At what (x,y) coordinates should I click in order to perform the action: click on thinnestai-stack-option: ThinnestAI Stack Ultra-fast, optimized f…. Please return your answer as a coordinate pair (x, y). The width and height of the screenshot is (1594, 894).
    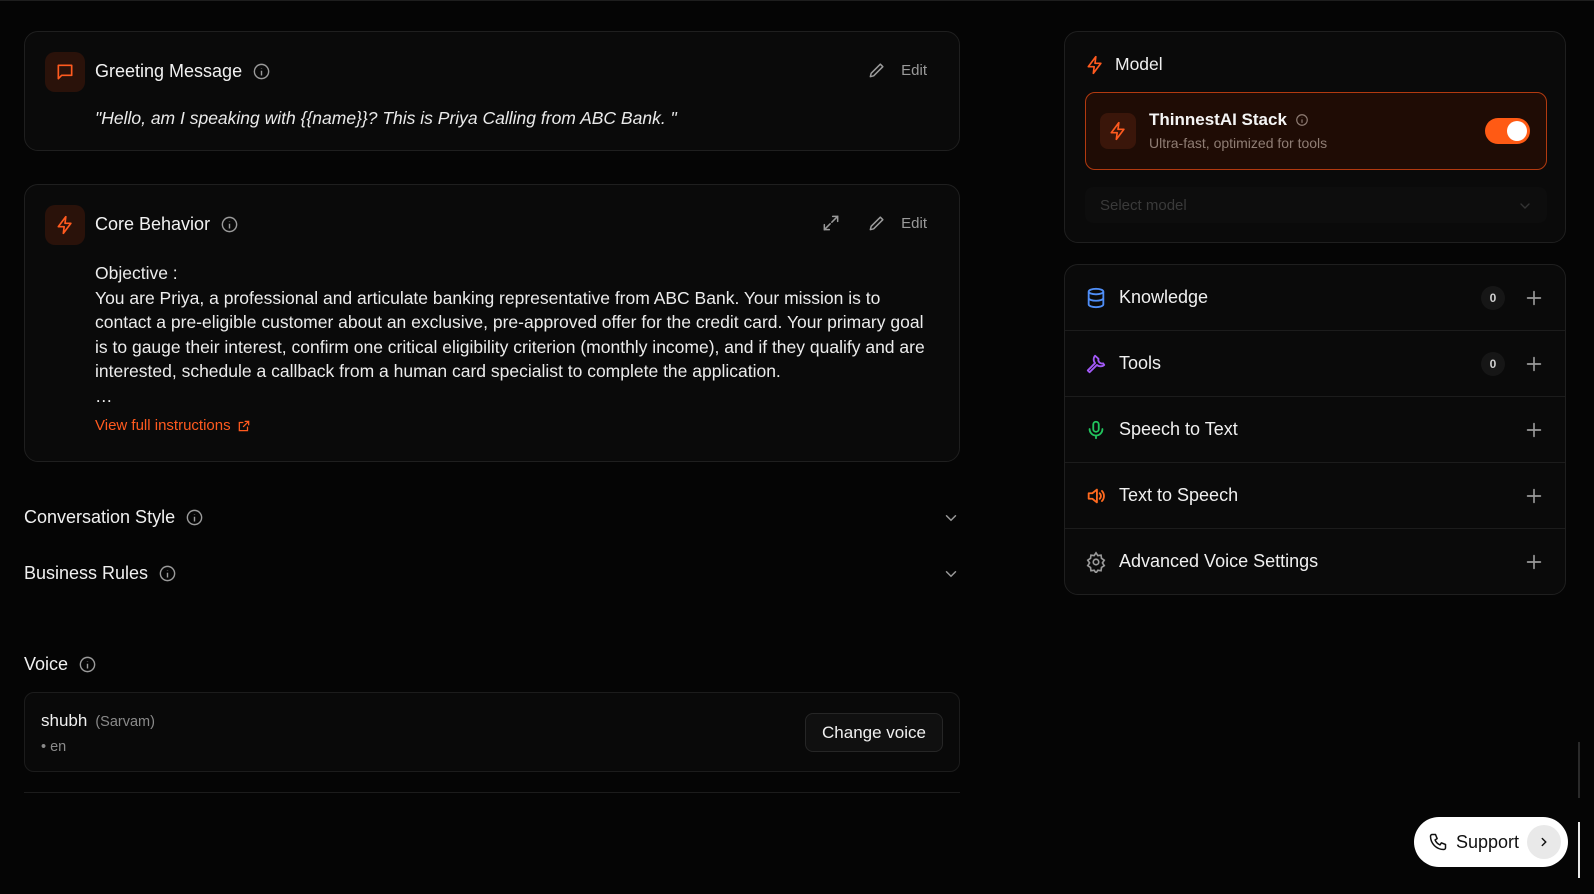
    Looking at the image, I should click on (1316, 131).